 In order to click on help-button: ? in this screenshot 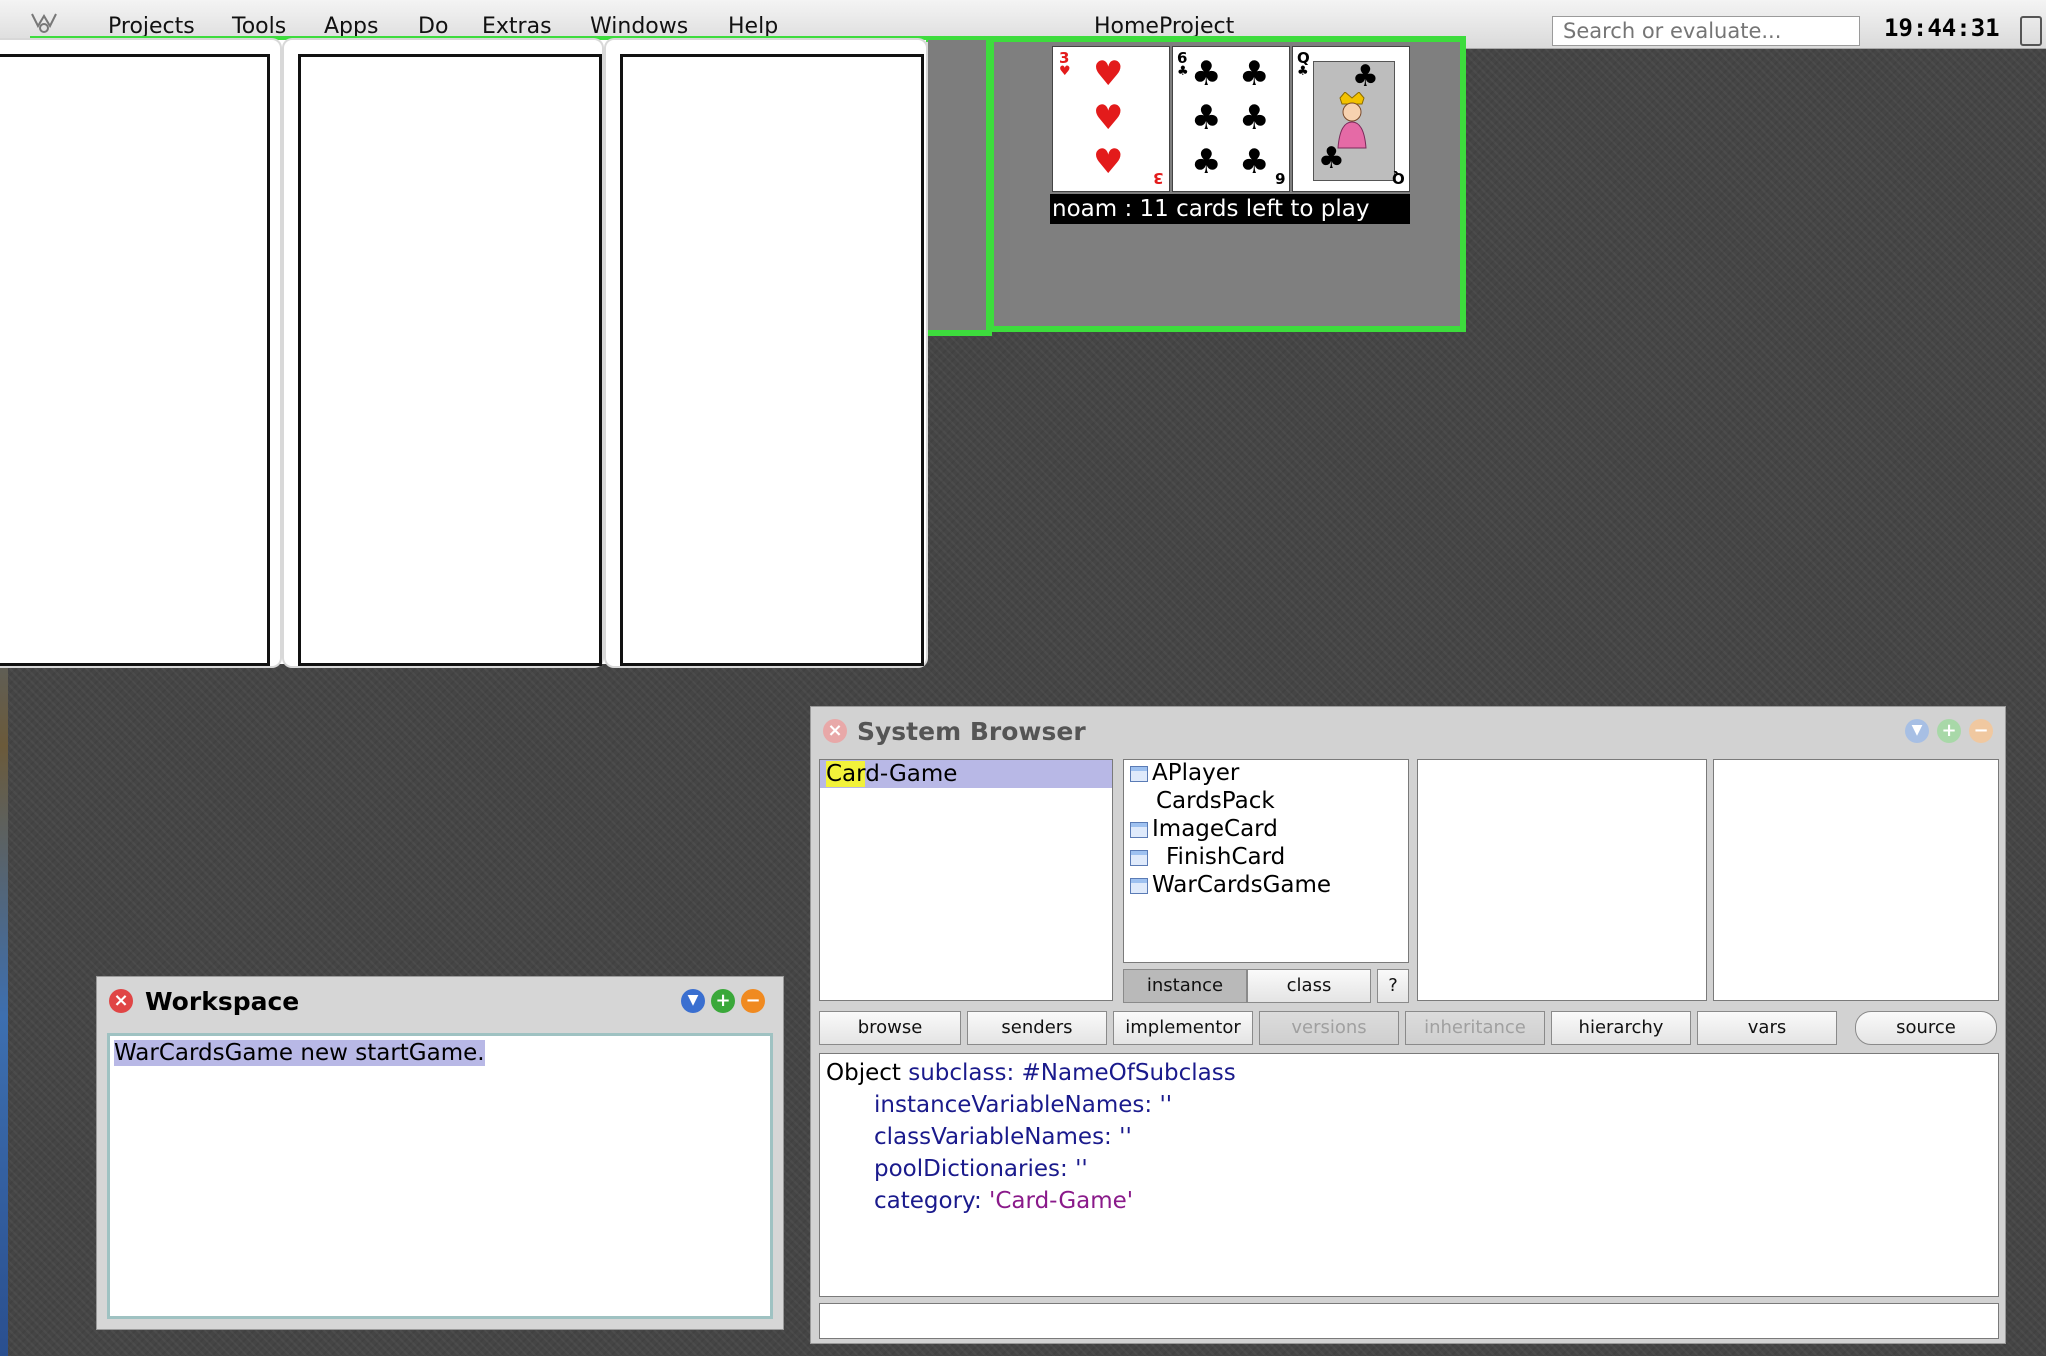, I will do `click(1393, 986)`.